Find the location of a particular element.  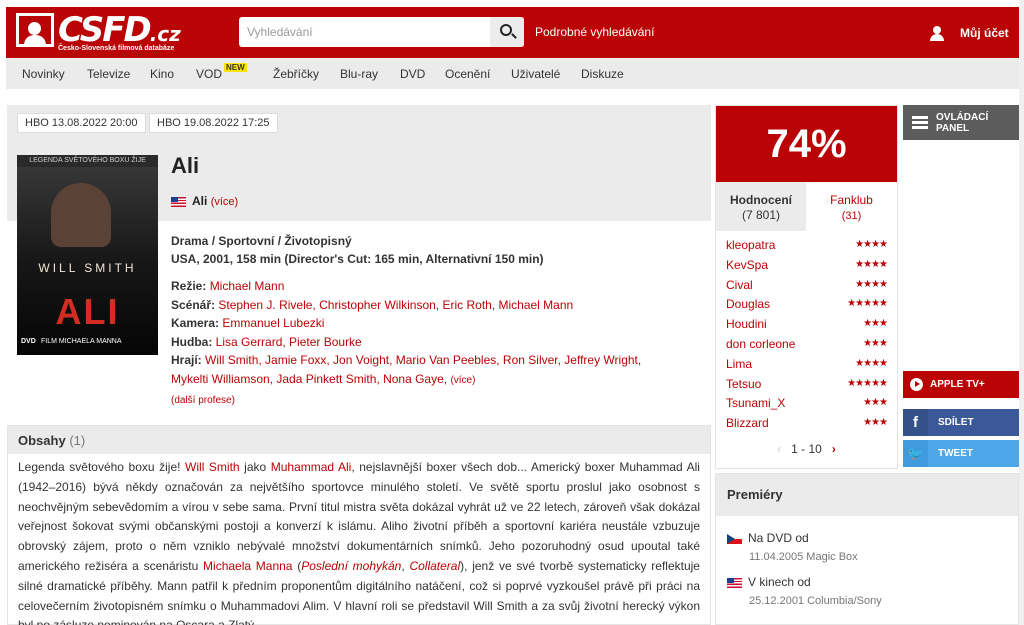

tv-schedule-tag: HBO 19.08.2022 17:25 is located at coordinates (213, 123).